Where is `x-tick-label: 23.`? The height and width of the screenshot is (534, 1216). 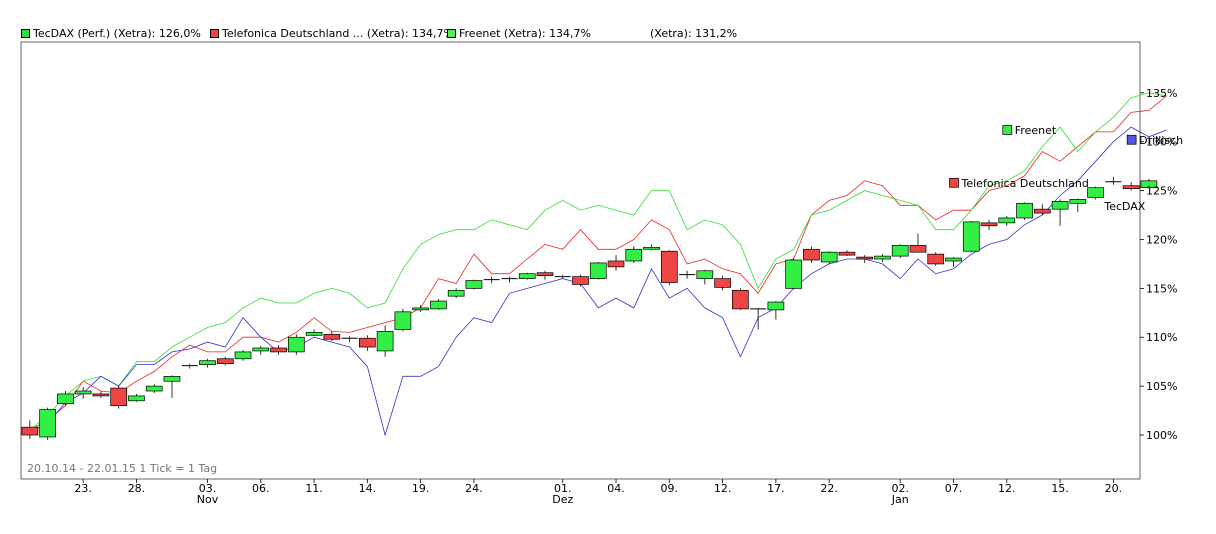 x-tick-label: 23. is located at coordinates (83, 488).